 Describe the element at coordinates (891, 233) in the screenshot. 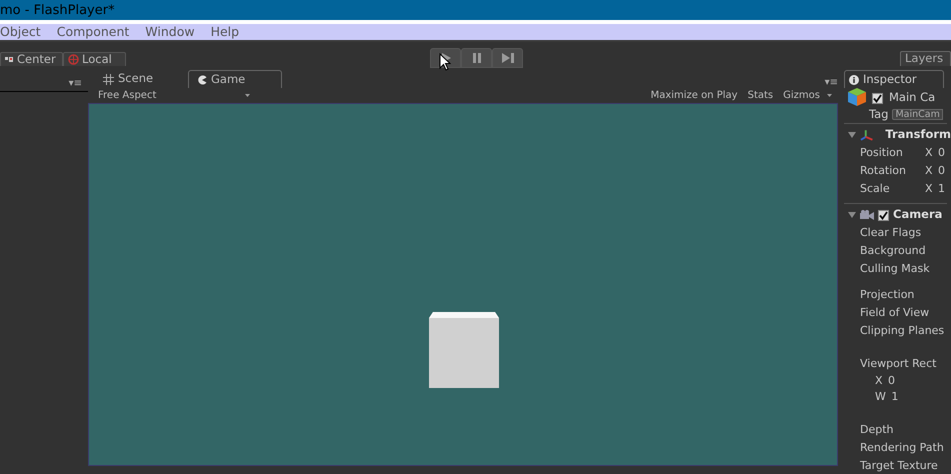

I see `property-label: Clear Flags` at that location.